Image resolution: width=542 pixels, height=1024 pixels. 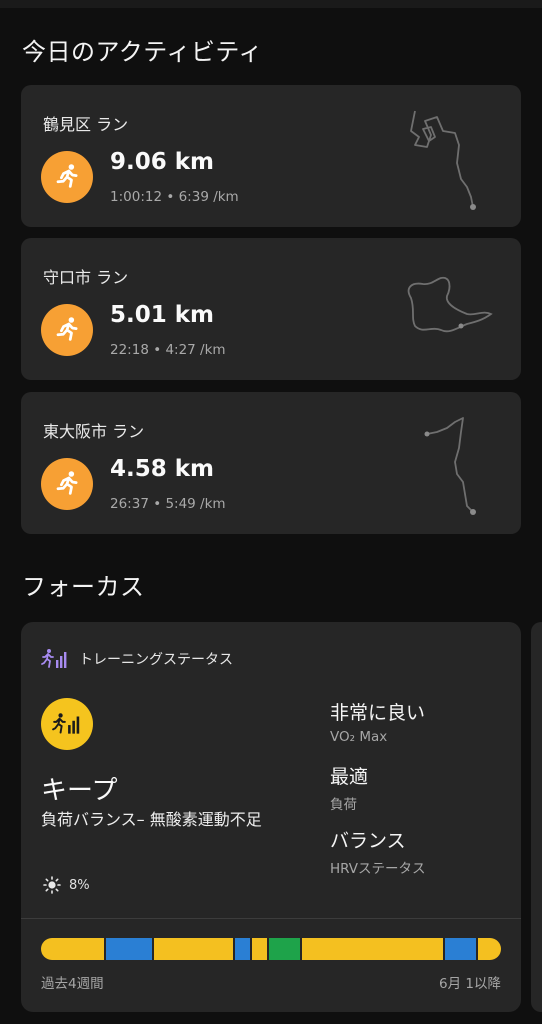 What do you see at coordinates (86, 124) in the screenshot?
I see `activity-title: 鶴見区 ラン` at bounding box center [86, 124].